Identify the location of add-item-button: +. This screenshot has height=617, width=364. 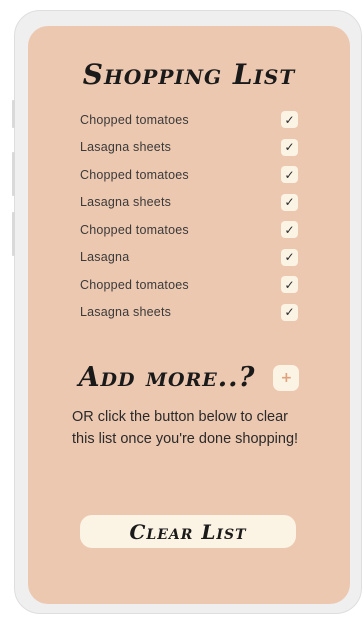
(286, 377).